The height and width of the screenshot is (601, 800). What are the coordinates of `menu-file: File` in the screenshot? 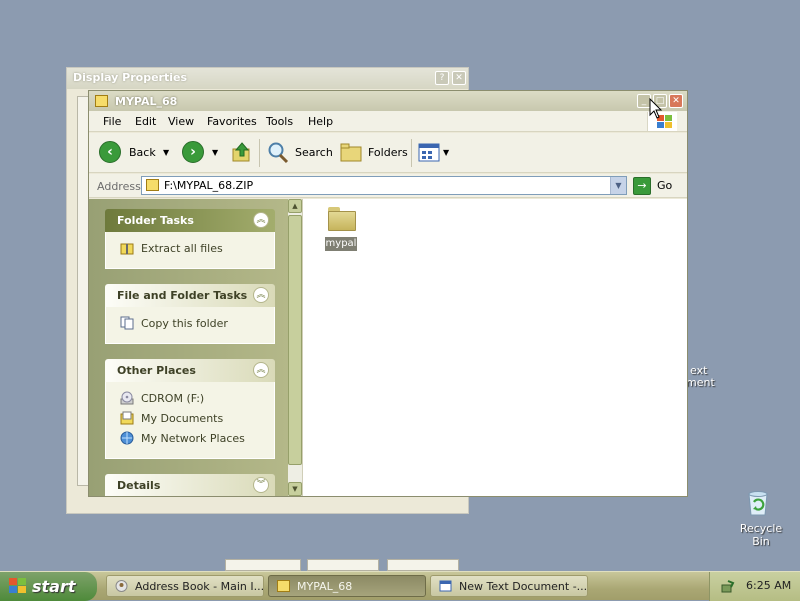 It's located at (112, 121).